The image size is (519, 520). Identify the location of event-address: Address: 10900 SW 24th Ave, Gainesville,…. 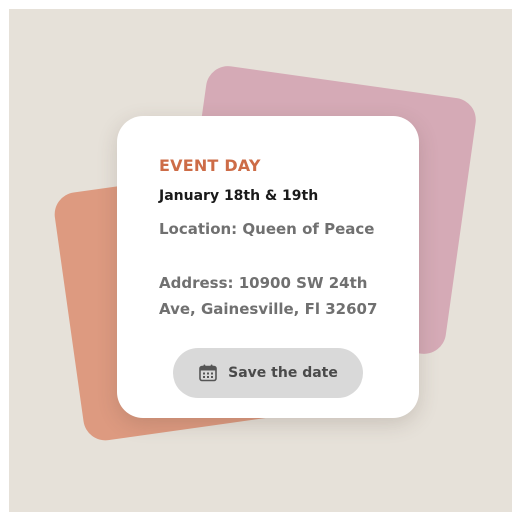
(284, 296).